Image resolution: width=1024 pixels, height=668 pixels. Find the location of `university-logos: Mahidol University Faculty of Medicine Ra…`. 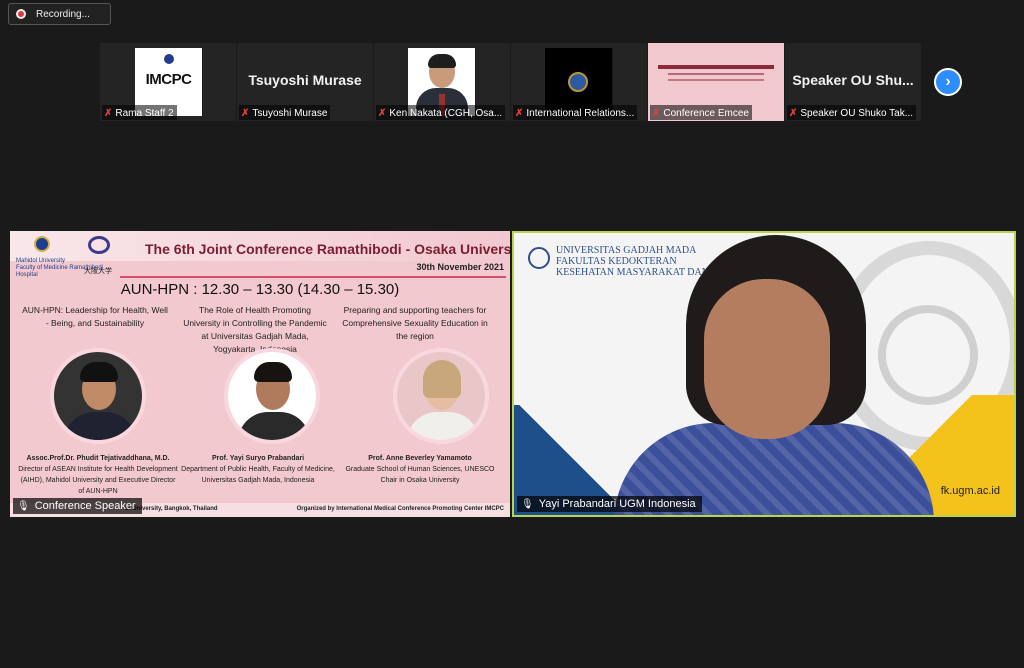

university-logos: Mahidol University Faculty of Medicine Ra… is located at coordinates (66, 257).